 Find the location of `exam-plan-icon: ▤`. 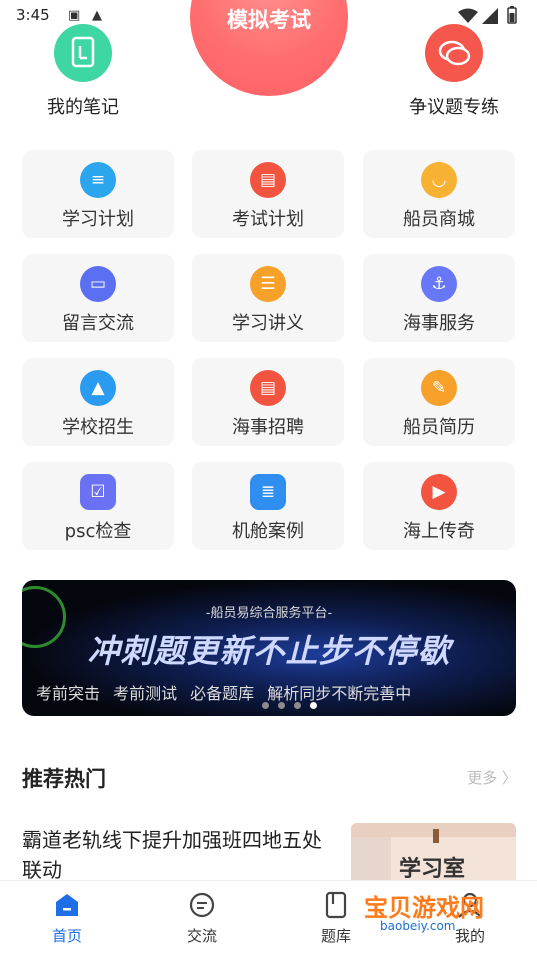

exam-plan-icon: ▤ is located at coordinates (268, 180).